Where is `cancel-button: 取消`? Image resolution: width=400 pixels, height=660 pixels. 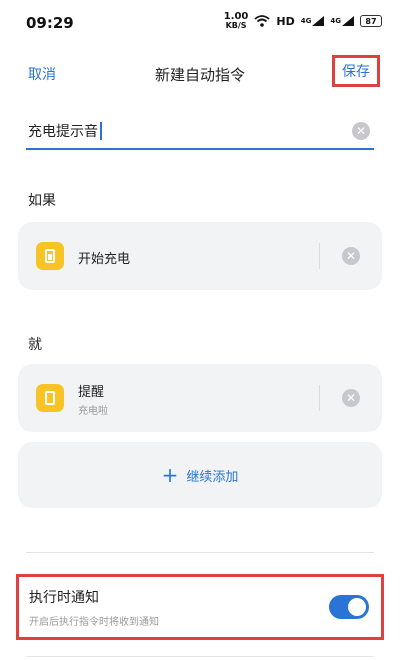 cancel-button: 取消 is located at coordinates (42, 74).